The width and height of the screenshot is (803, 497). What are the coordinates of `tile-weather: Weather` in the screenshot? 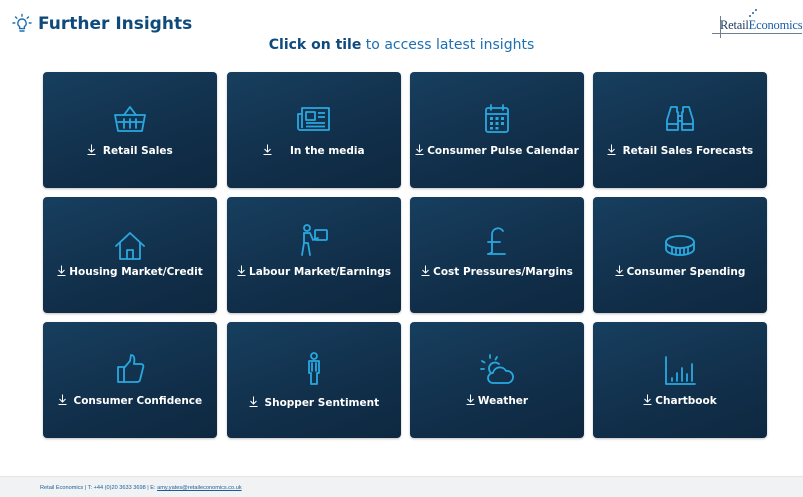 It's located at (497, 380).